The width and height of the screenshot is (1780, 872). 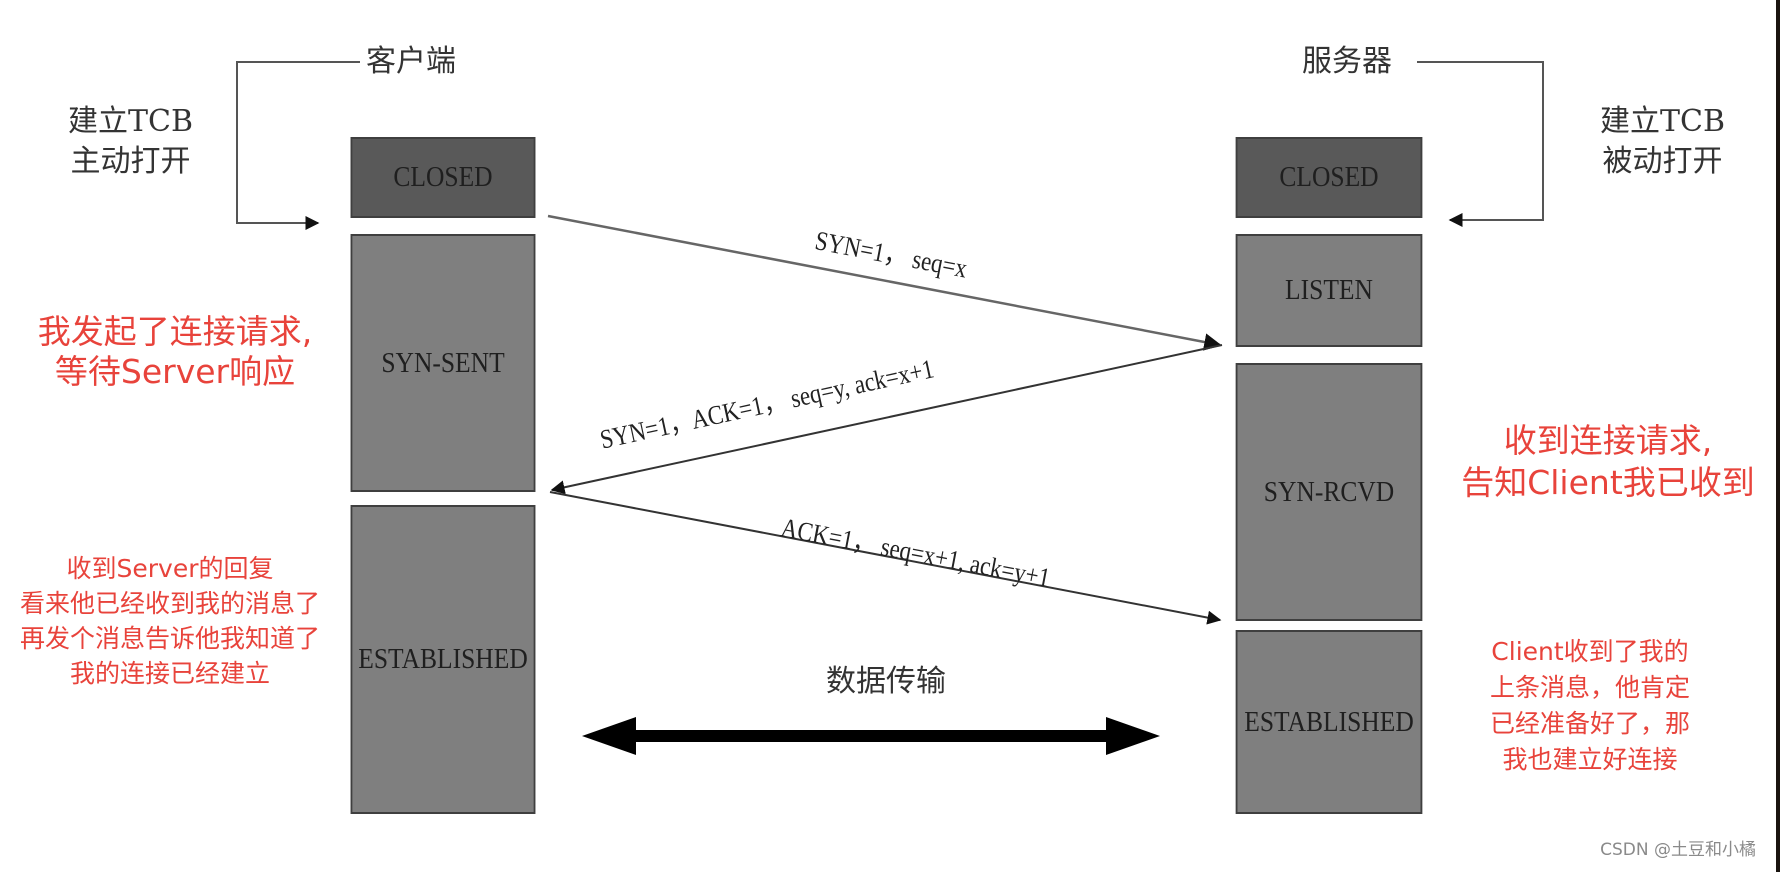 I want to click on server-state-established: ESTABLISHED, so click(x=1329, y=722).